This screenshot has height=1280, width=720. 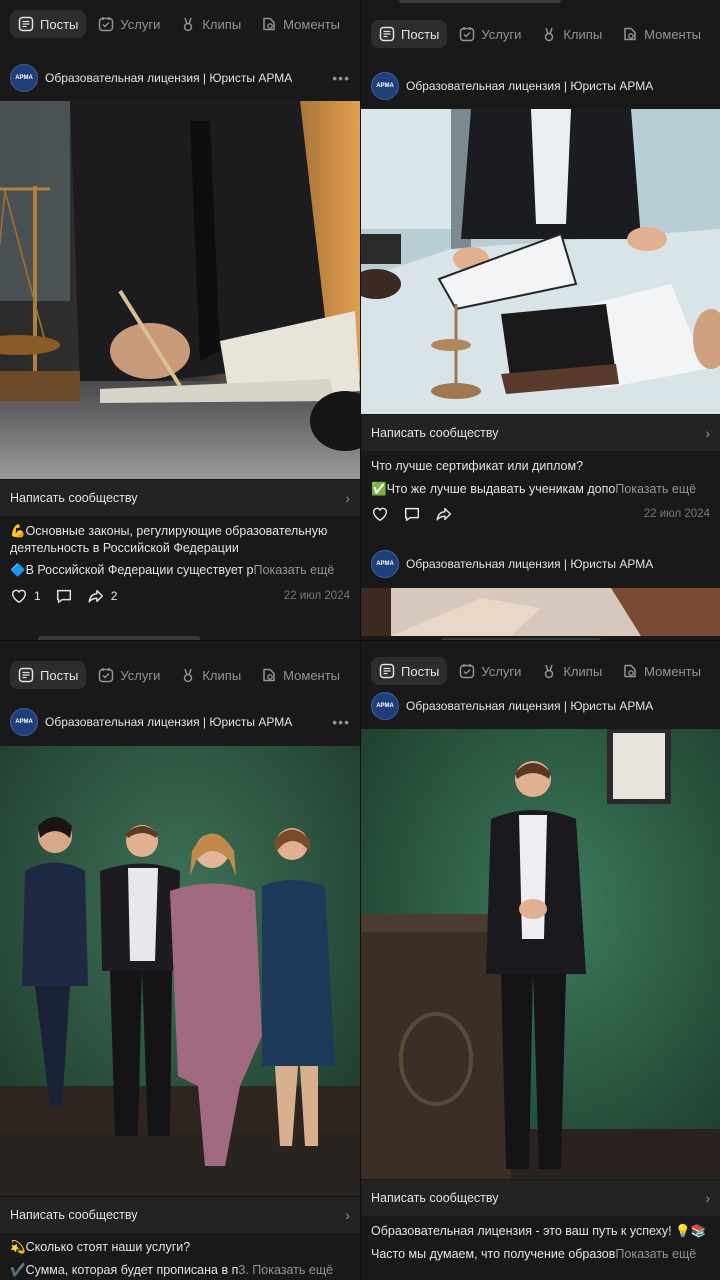 What do you see at coordinates (124, 1270) in the screenshot?
I see `post-text-line2: ✔️Сумма, которая будет прописана в п` at bounding box center [124, 1270].